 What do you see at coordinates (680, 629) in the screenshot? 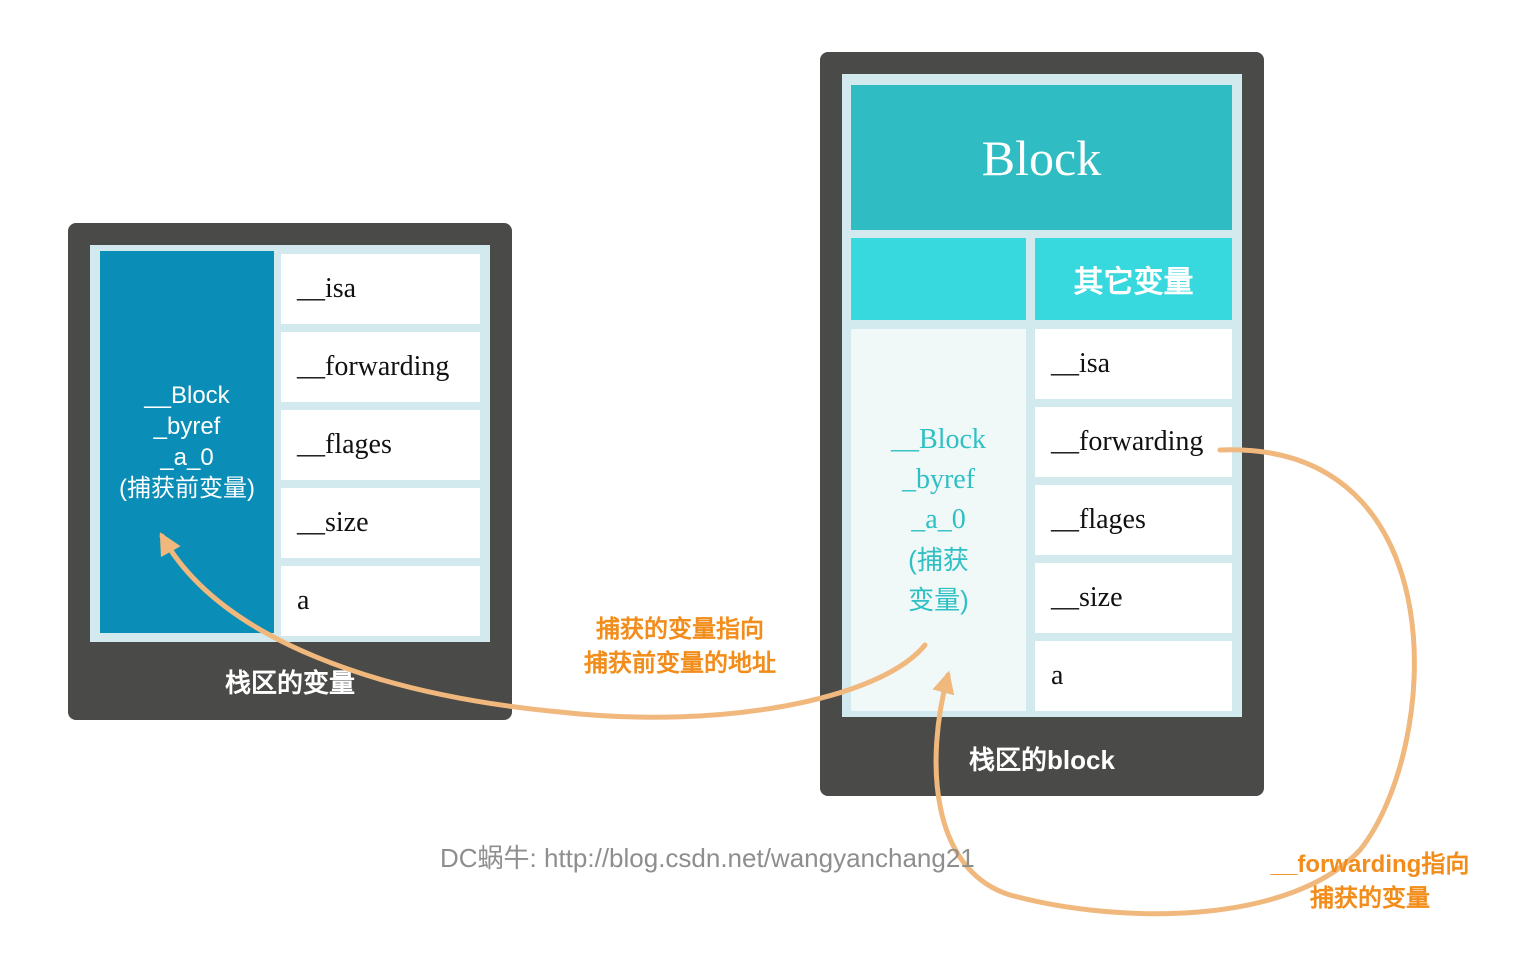
I see `capture-annotation-line: 捕获的变量指向` at bounding box center [680, 629].